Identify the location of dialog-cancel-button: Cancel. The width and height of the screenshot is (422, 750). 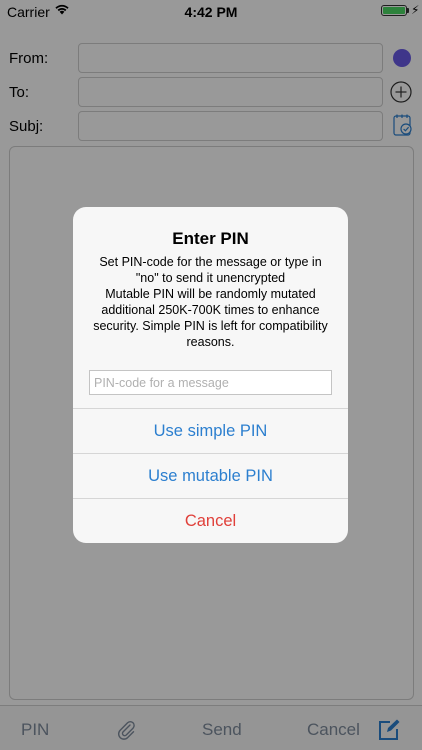
(210, 520).